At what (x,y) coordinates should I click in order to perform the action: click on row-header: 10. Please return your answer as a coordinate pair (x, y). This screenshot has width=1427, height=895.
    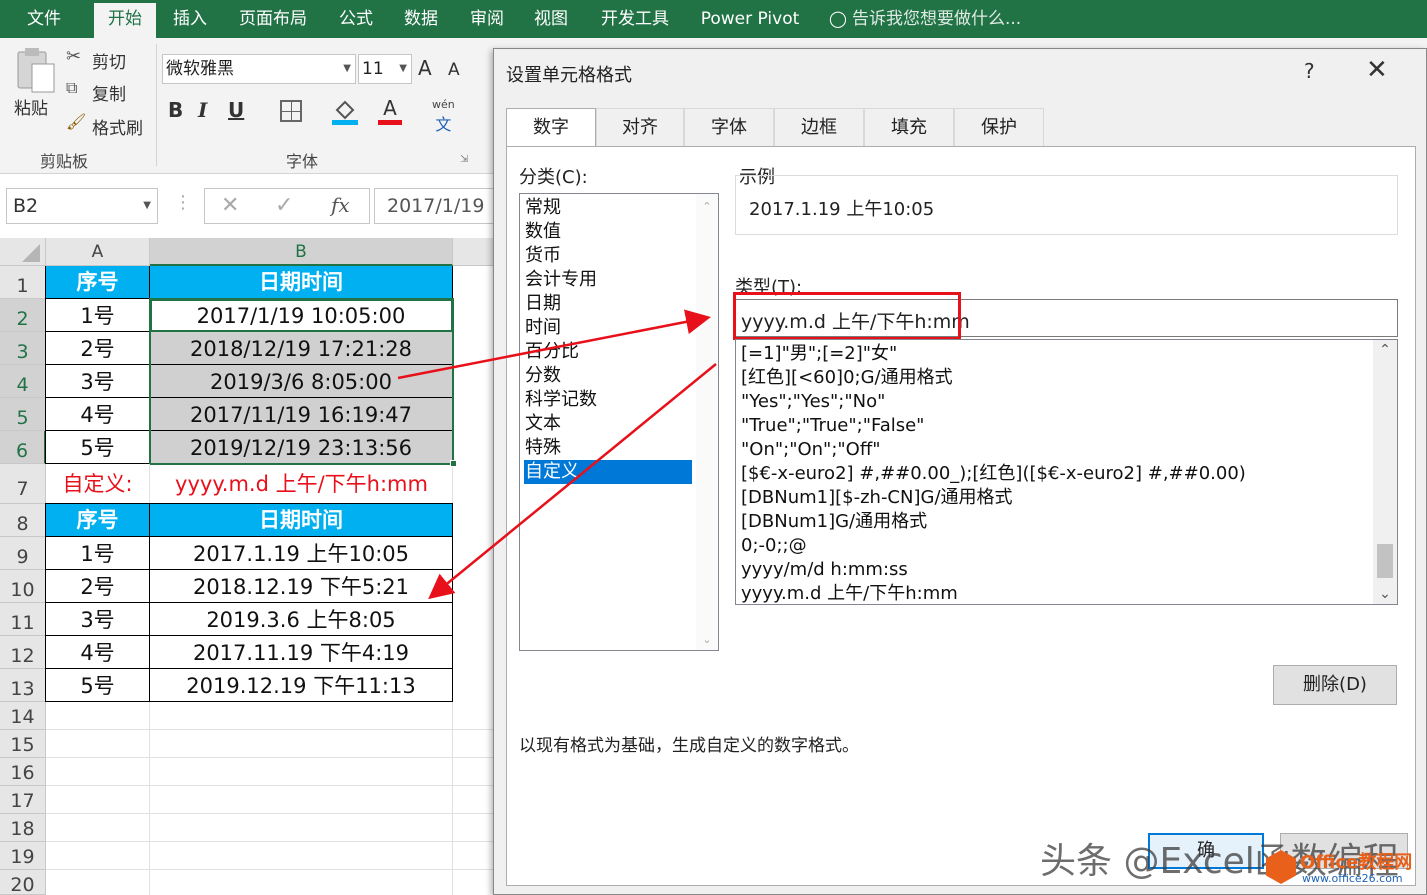
    Looking at the image, I should click on (23, 586).